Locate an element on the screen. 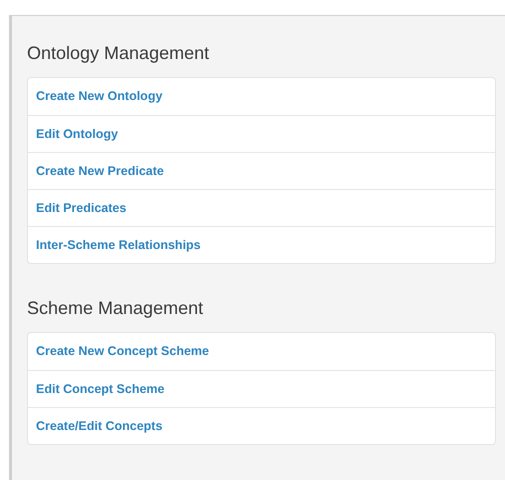  menu-link: Inter-Scheme Relationships is located at coordinates (118, 245).